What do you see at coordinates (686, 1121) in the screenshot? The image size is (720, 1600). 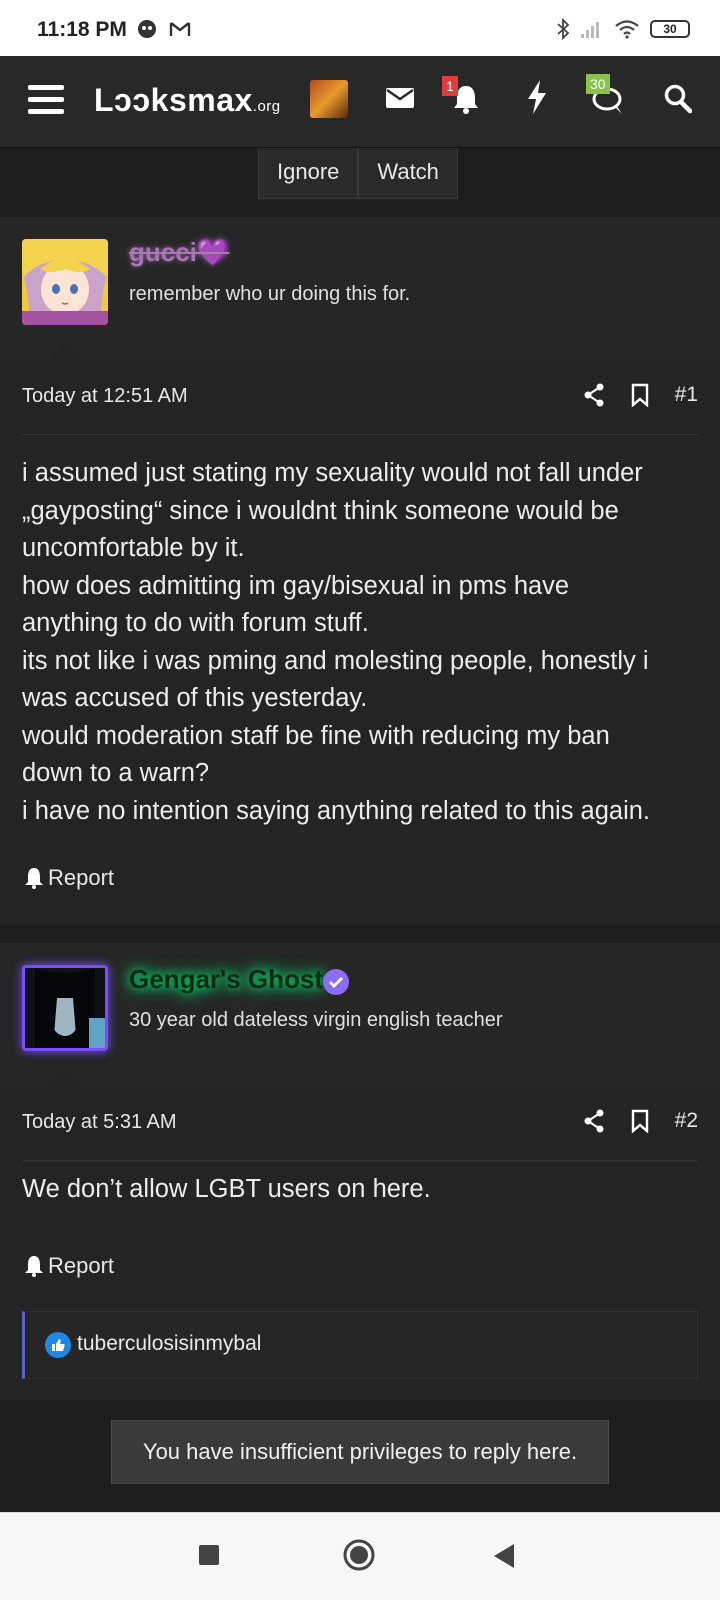 I see `post-number: #2` at bounding box center [686, 1121].